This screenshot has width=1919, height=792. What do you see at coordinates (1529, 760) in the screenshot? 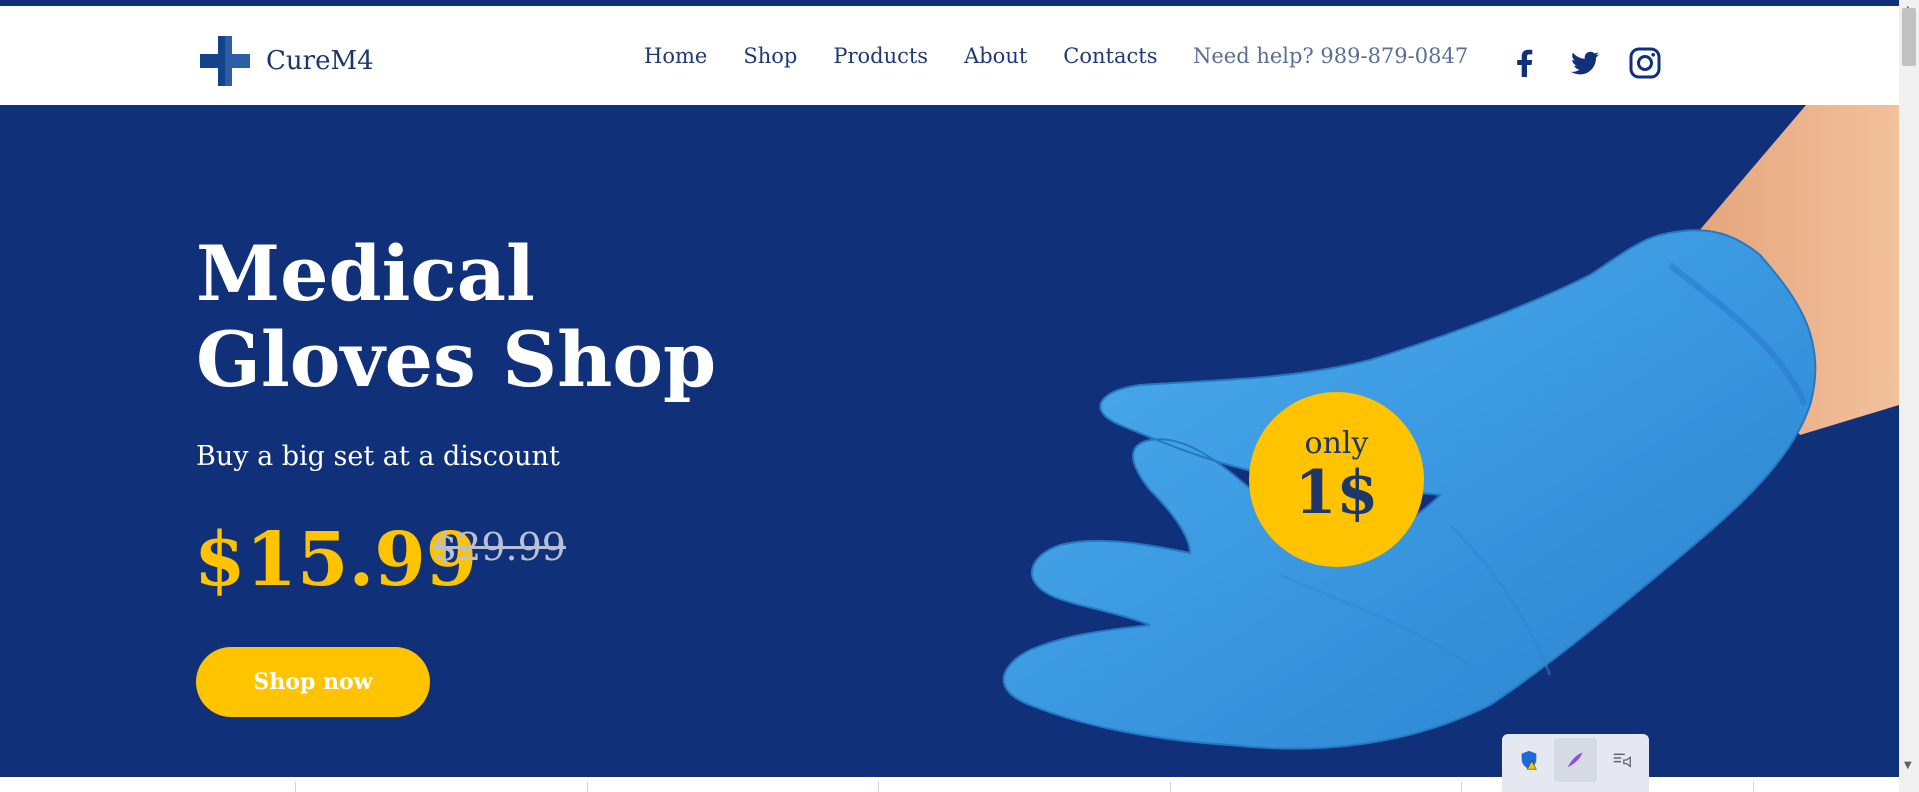
I see `shield-warning-icon` at bounding box center [1529, 760].